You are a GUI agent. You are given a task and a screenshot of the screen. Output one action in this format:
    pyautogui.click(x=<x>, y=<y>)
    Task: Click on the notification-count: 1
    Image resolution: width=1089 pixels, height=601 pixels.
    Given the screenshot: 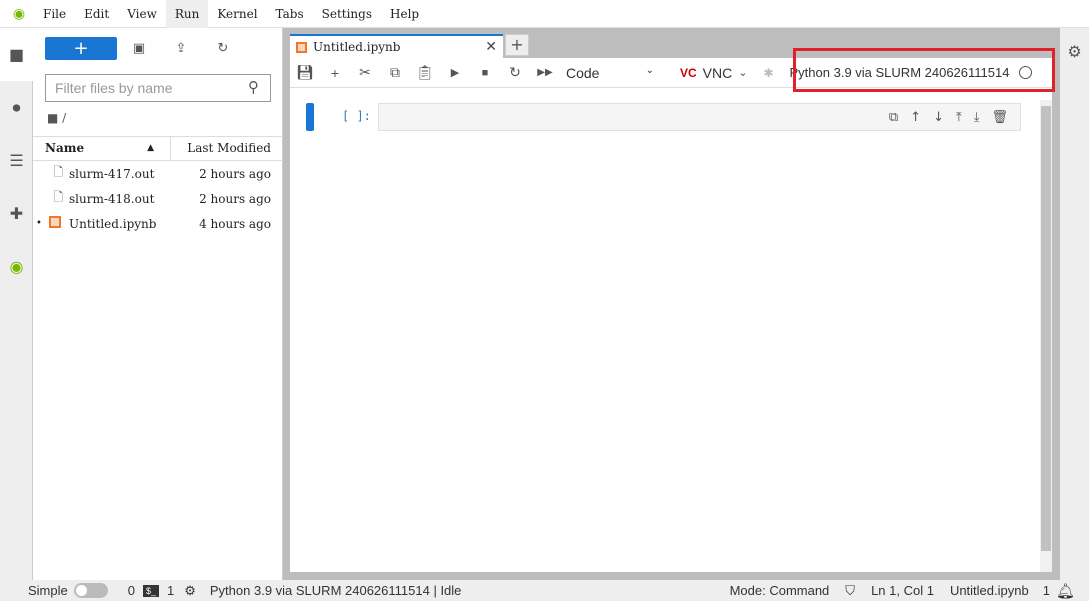 What is the action you would take?
    pyautogui.click(x=1046, y=590)
    